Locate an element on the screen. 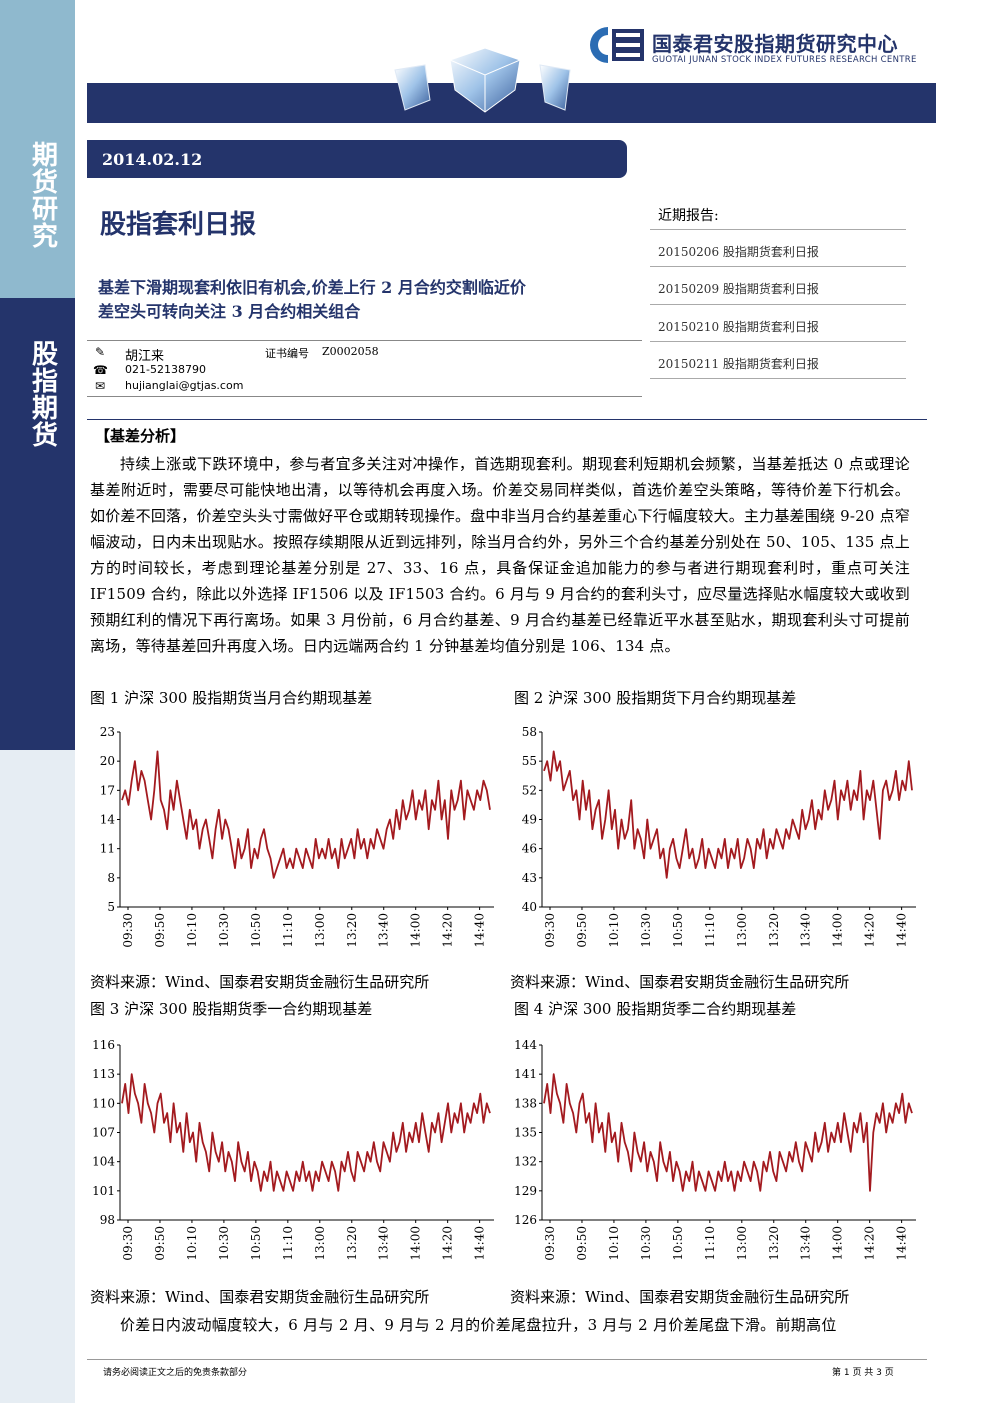  cert-label: 证书编号 is located at coordinates (287, 353).